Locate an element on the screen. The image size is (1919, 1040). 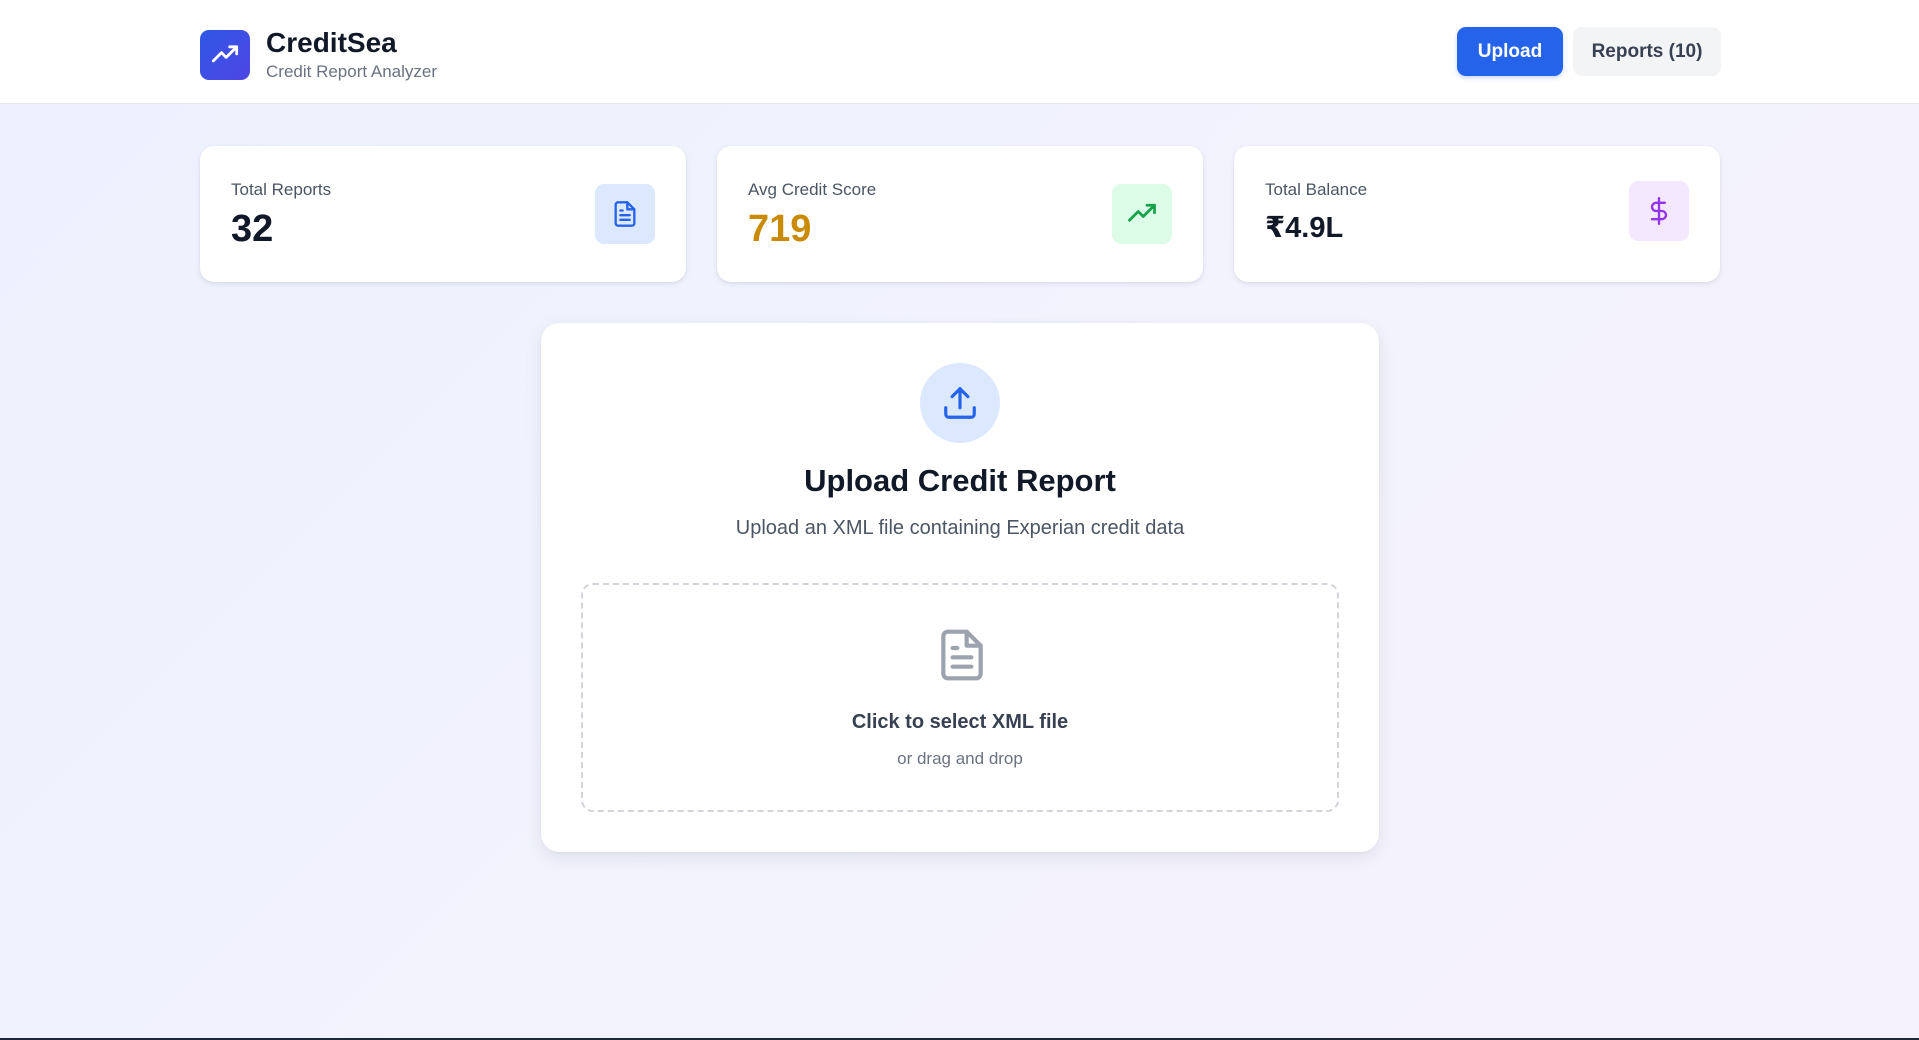
dollar-icon is located at coordinates (1659, 211).